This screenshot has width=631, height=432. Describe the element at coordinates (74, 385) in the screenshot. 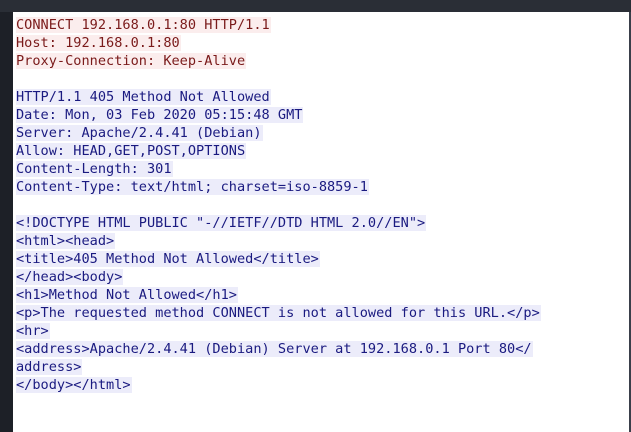

I see `stream-line: </body></html>` at that location.